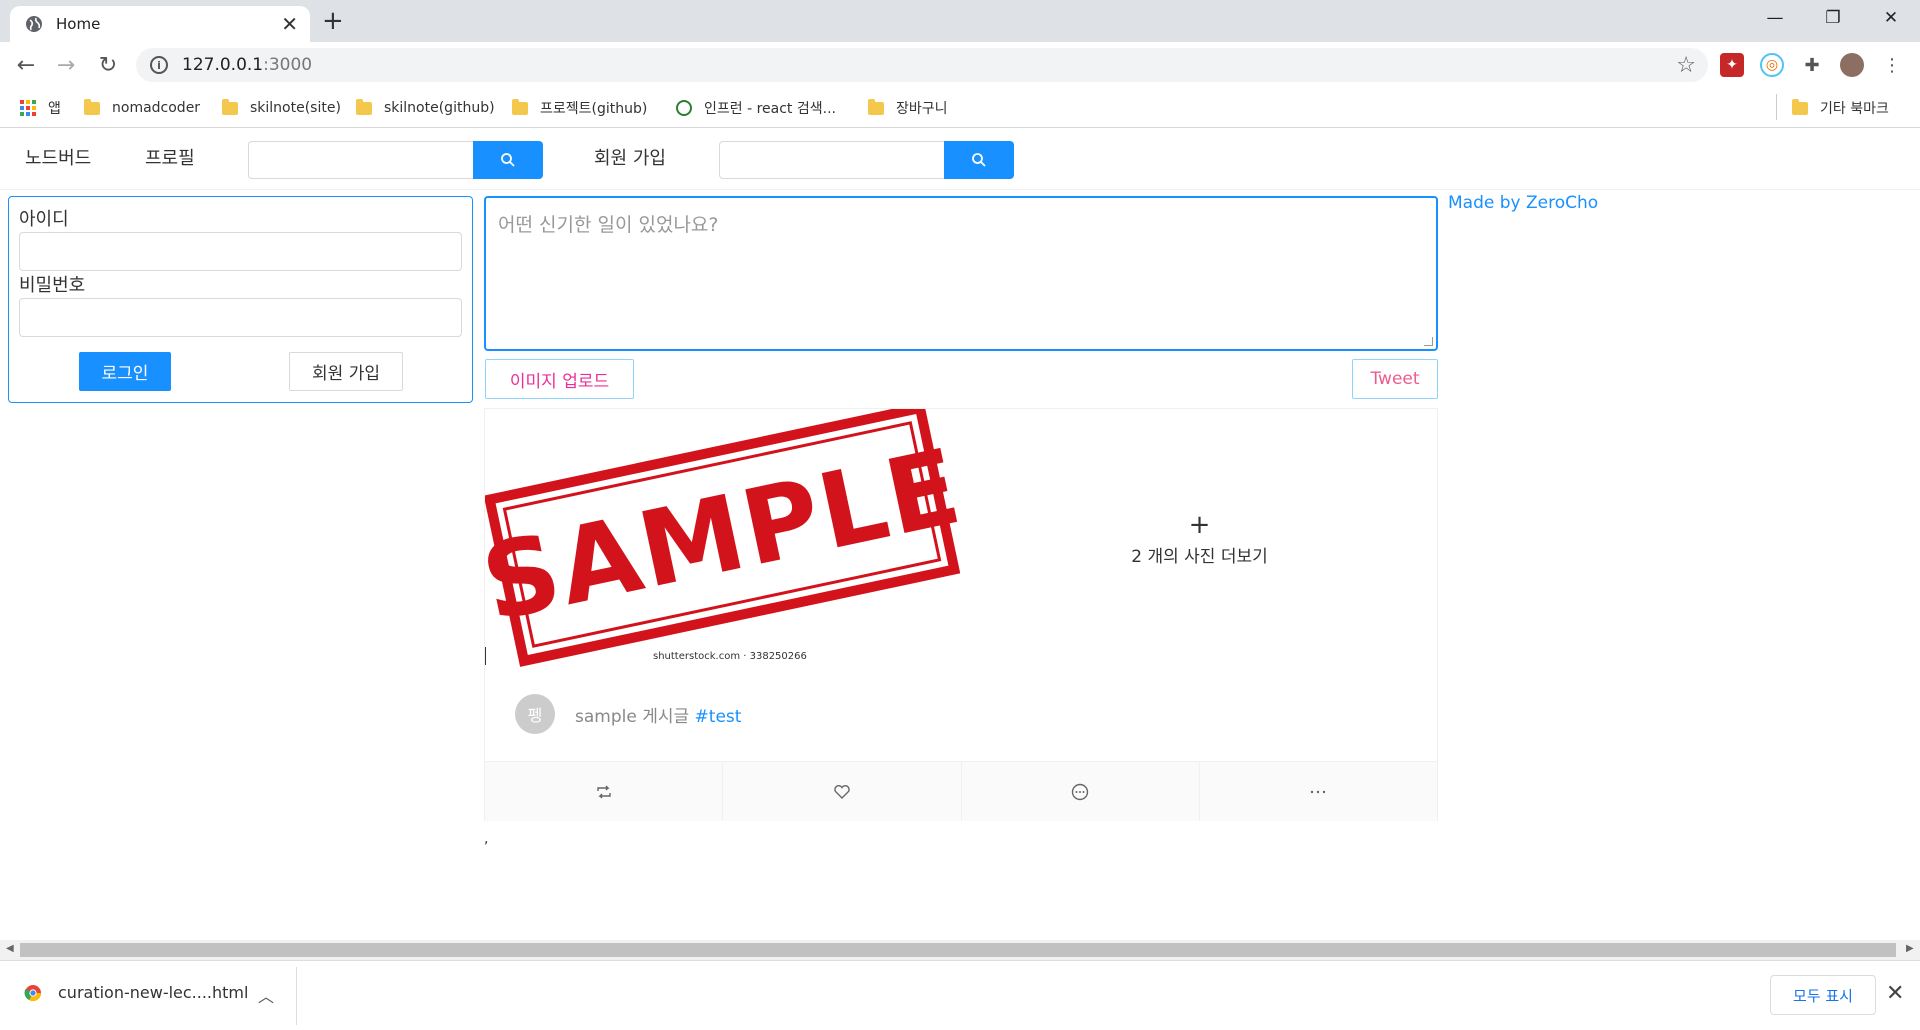  Describe the element at coordinates (1199, 524) in the screenshot. I see `plus-icon: +` at that location.